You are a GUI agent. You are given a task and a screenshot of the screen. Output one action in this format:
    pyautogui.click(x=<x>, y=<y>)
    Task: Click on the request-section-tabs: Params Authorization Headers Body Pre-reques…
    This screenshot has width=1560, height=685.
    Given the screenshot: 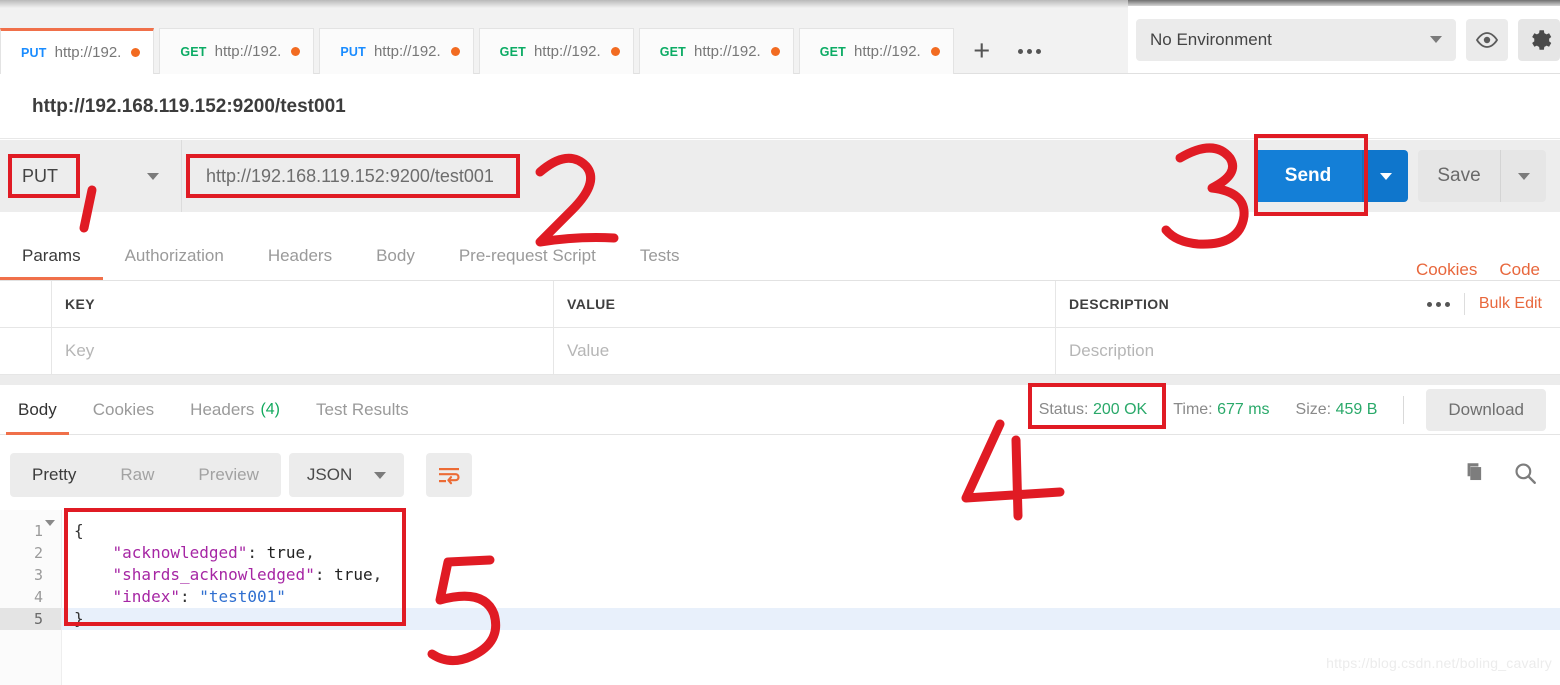 What is the action you would take?
    pyautogui.click(x=780, y=256)
    